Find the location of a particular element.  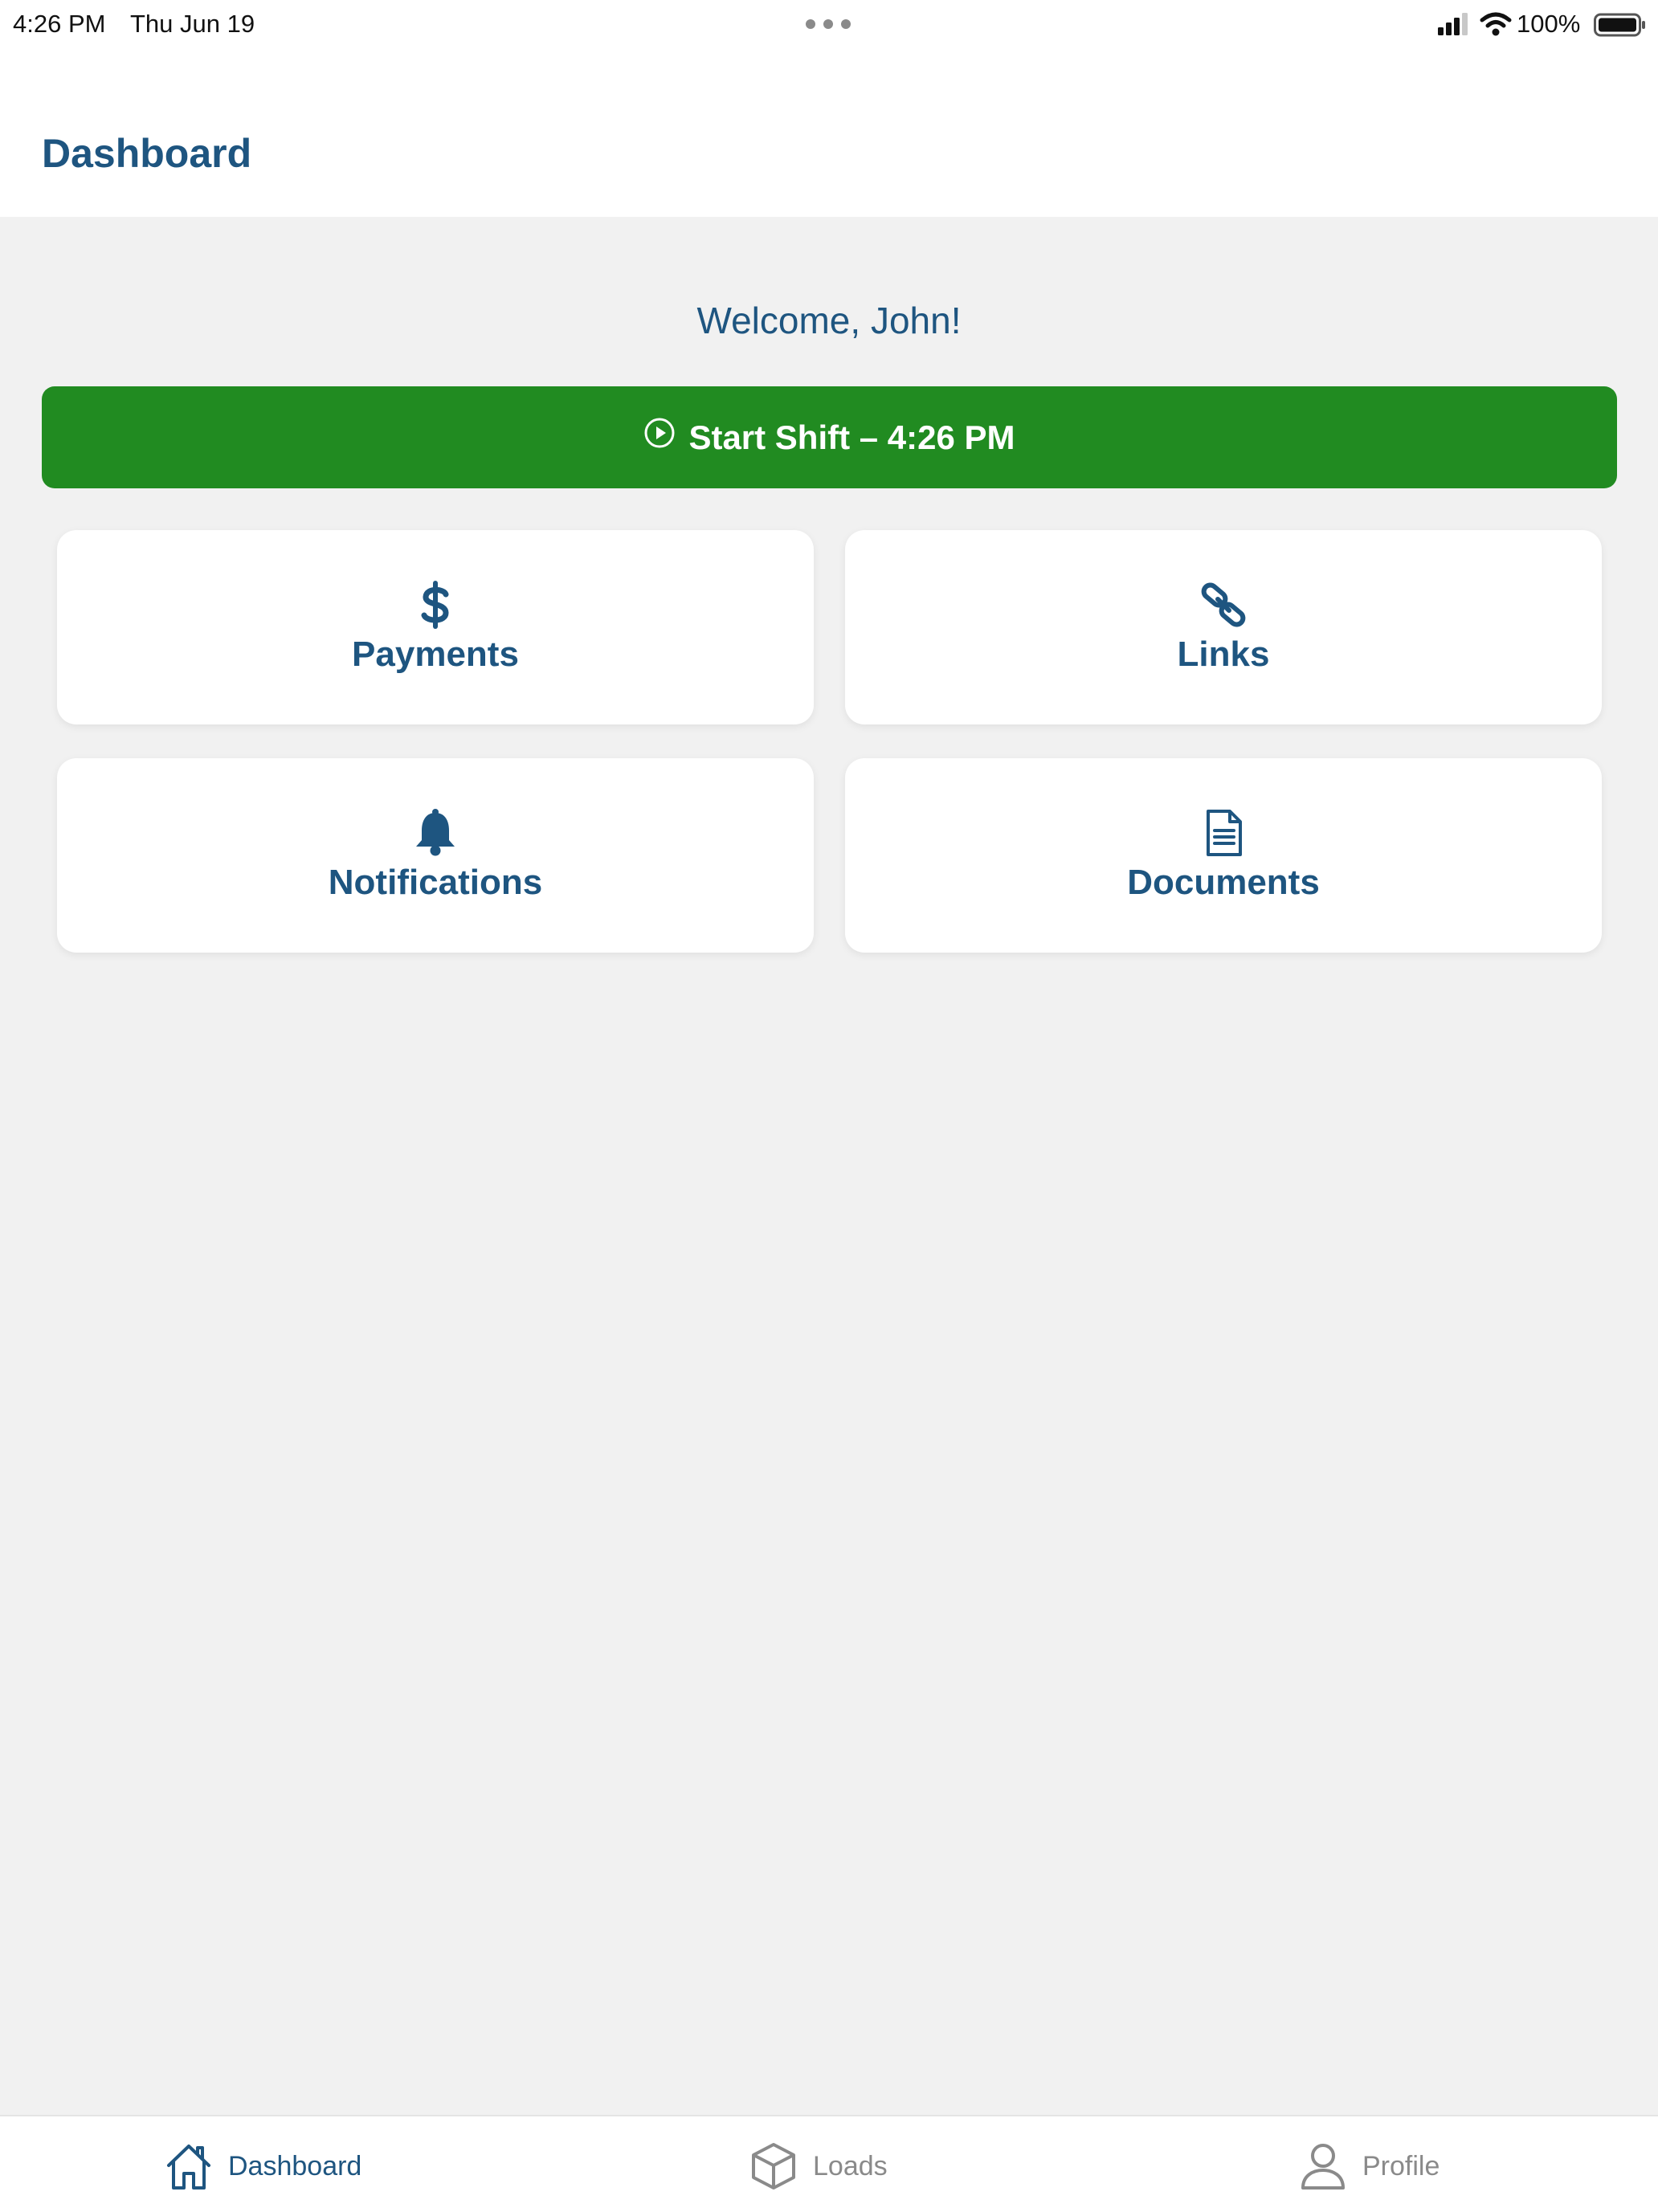

tab-bar: Dashboard Loads Profile is located at coordinates (829, 2163).